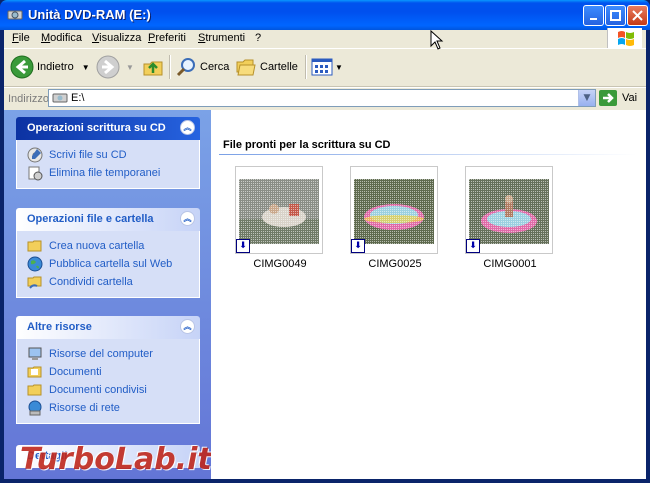 This screenshot has height=483, width=650. What do you see at coordinates (61, 38) in the screenshot?
I see `menu-modifica: Modifica` at bounding box center [61, 38].